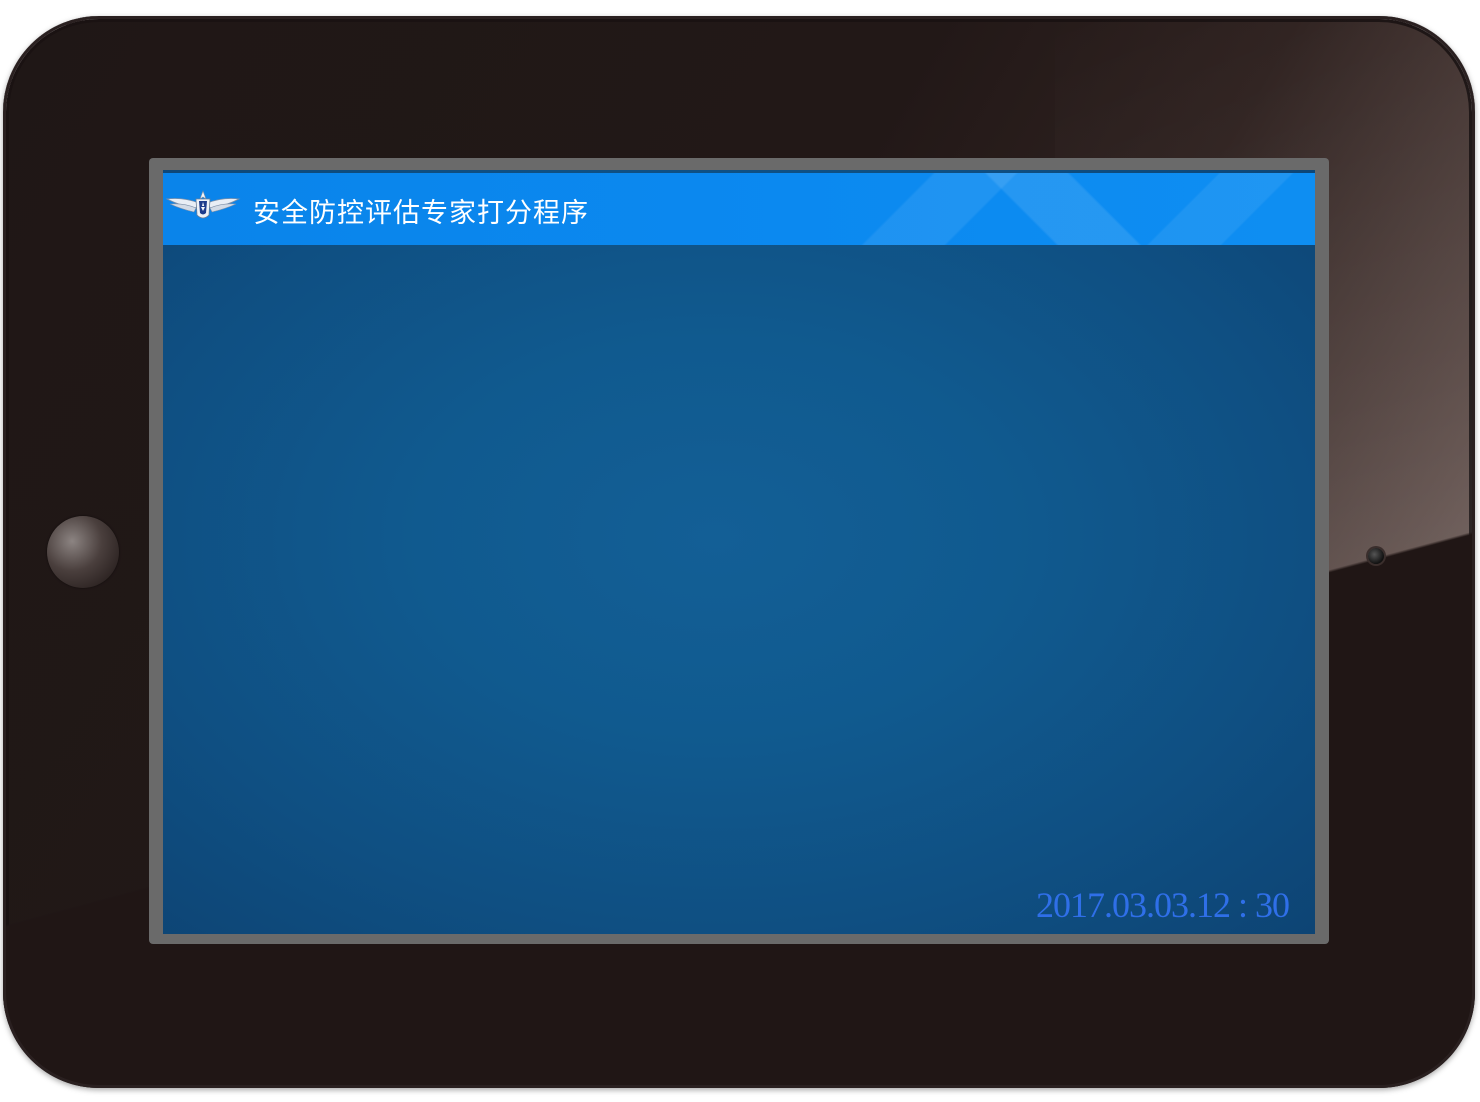 This screenshot has width=1480, height=1102. Describe the element at coordinates (1376, 556) in the screenshot. I see `front-camera-icon` at that location.